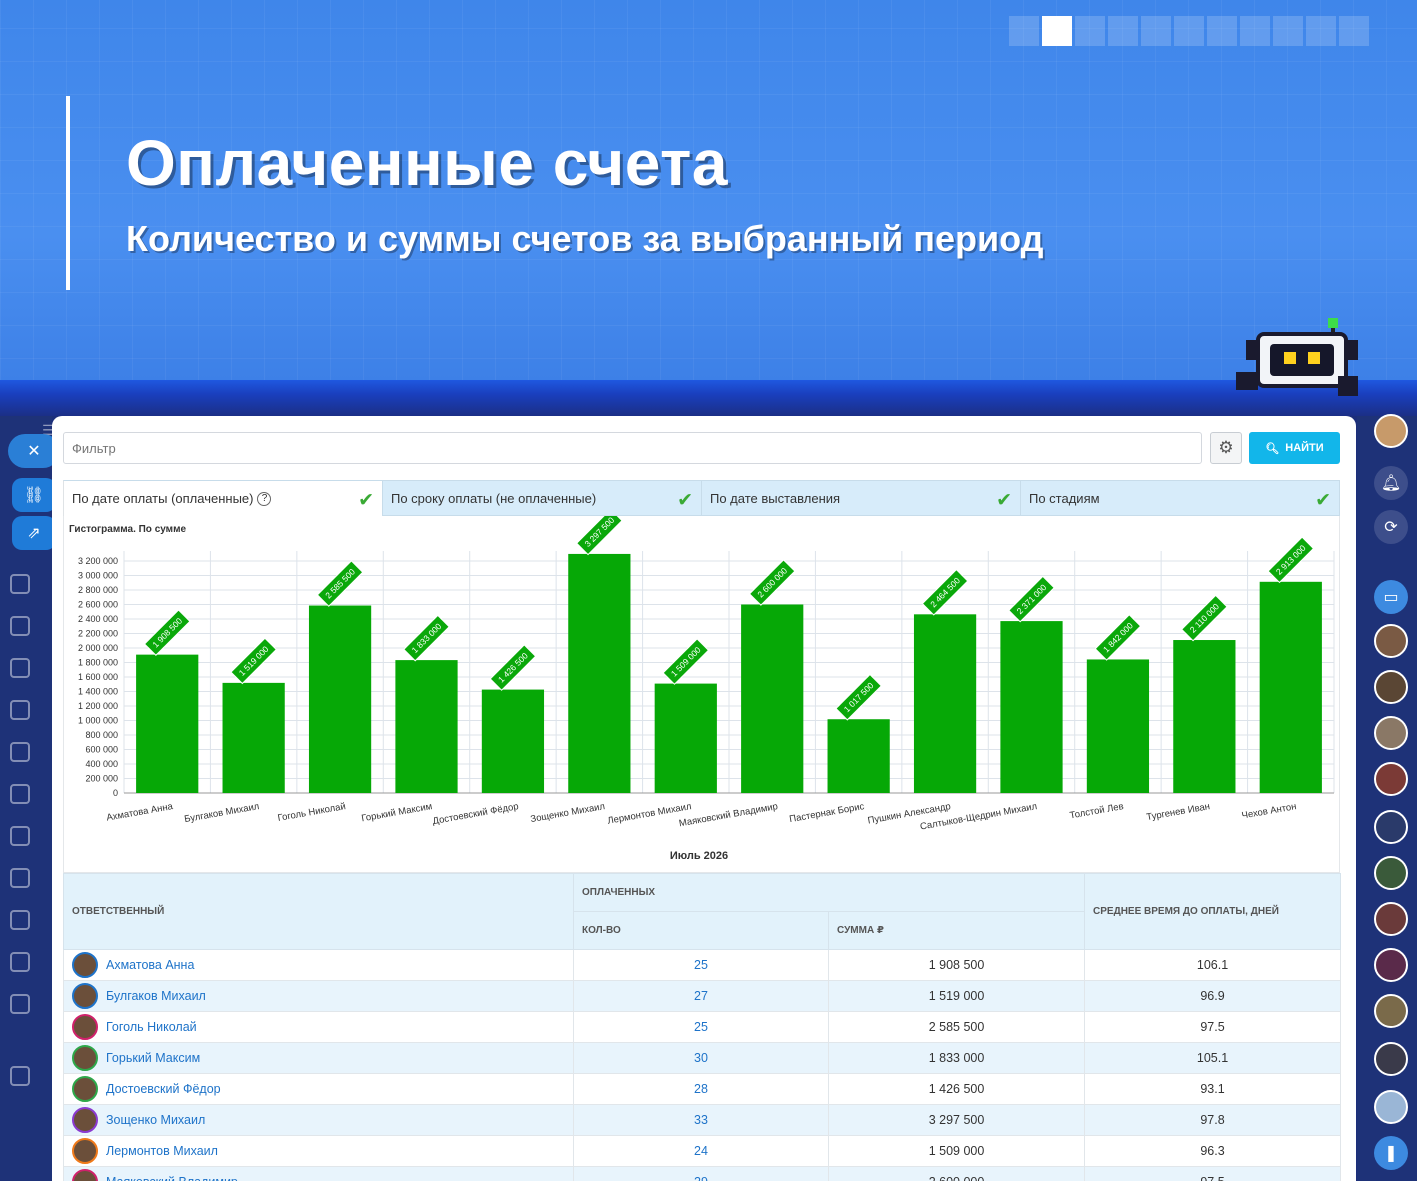  What do you see at coordinates (318, 965) in the screenshot?
I see `responsible-link: Ахматова Анна` at bounding box center [318, 965].